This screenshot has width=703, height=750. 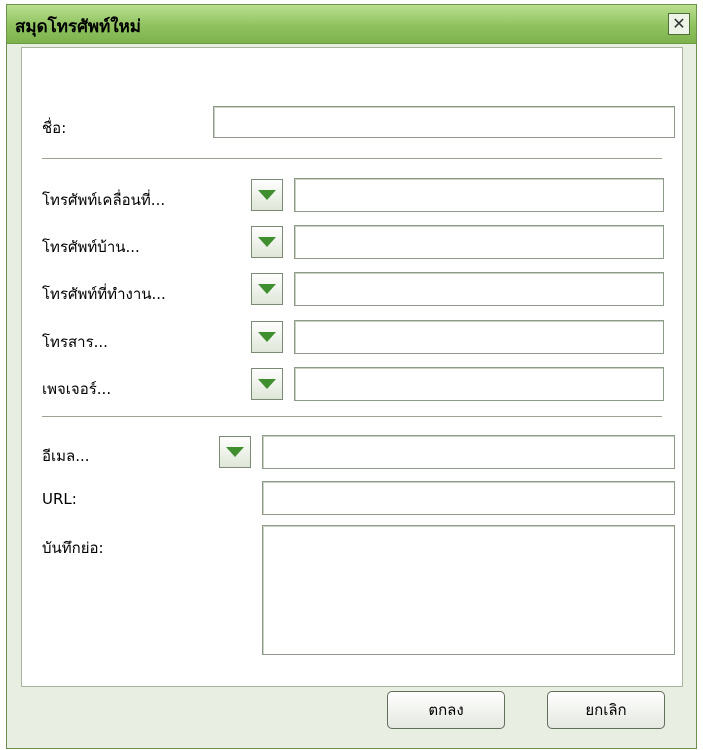 What do you see at coordinates (73, 548) in the screenshot?
I see `notes-label: บันทึกย่อ:` at bounding box center [73, 548].